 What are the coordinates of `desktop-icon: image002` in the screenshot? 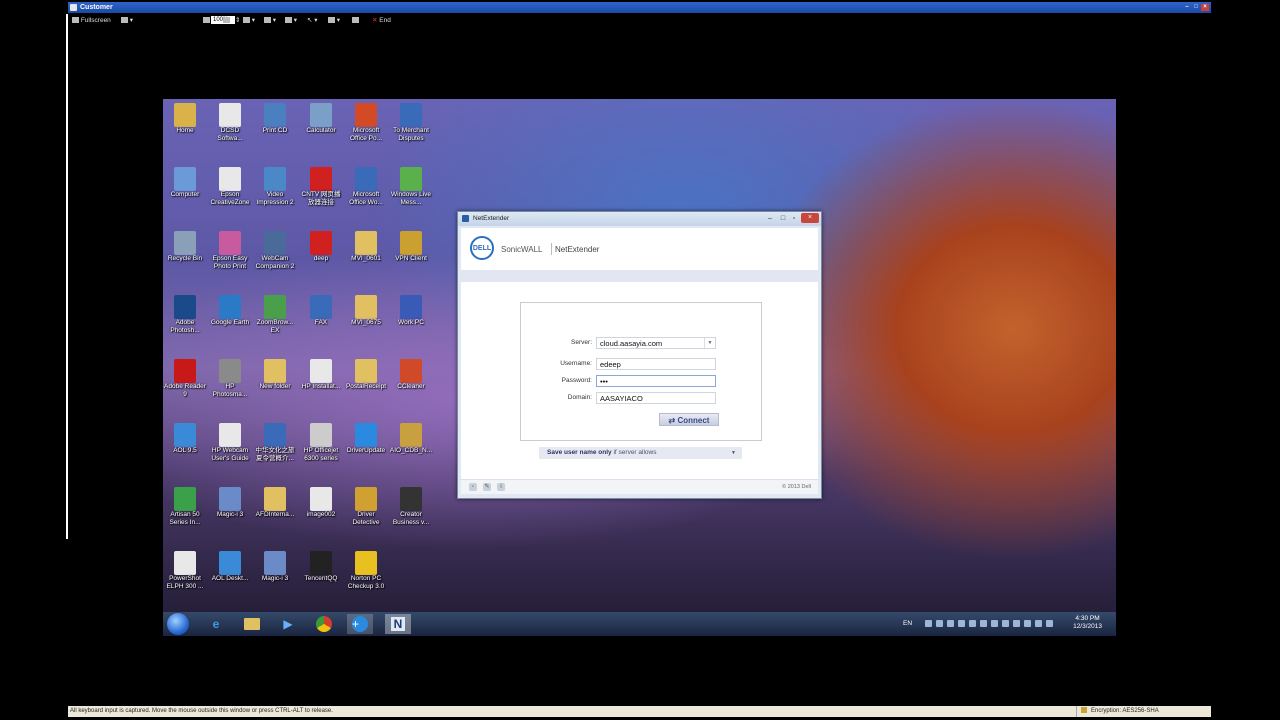 It's located at (321, 503).